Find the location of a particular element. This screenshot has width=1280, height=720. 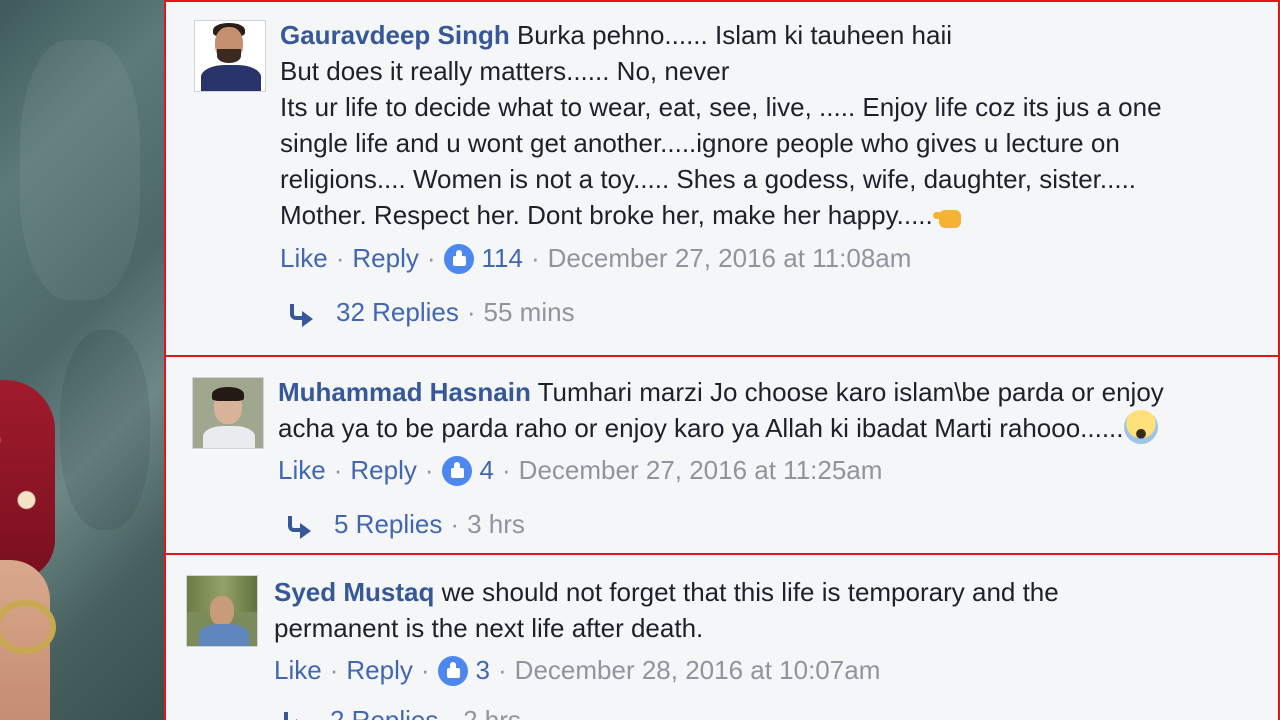

author-name: Syed Mustaq is located at coordinates (354, 592).